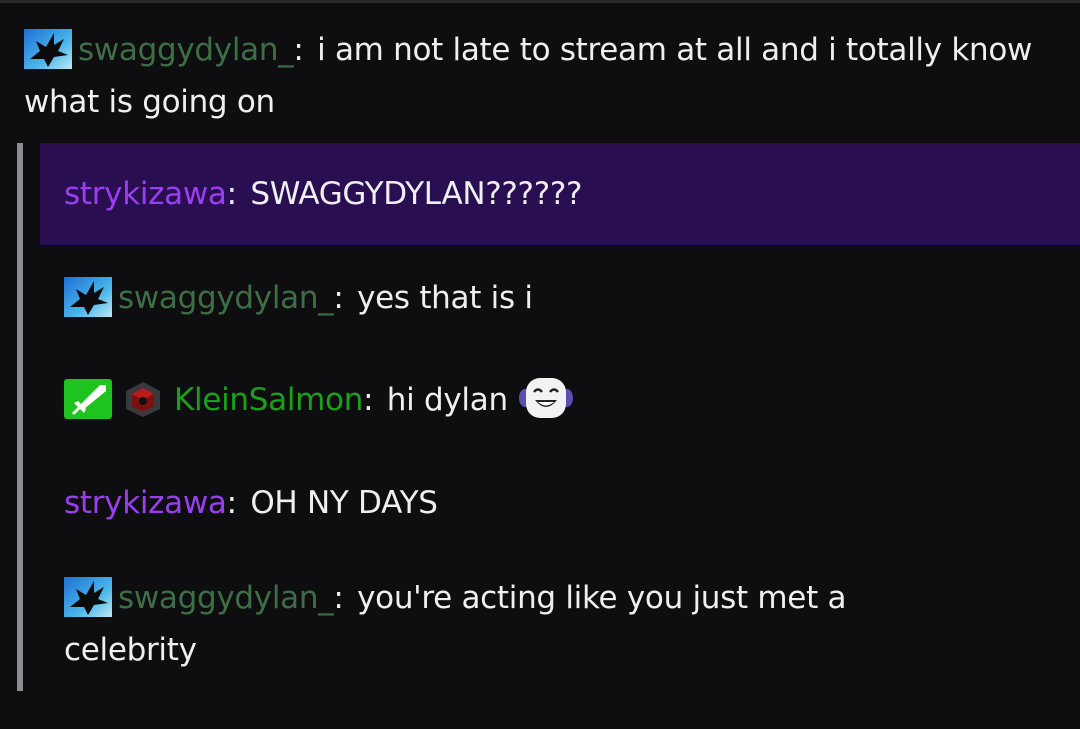 This screenshot has width=1080, height=729. Describe the element at coordinates (88, 399) in the screenshot. I see `sword-moderator-icon` at that location.